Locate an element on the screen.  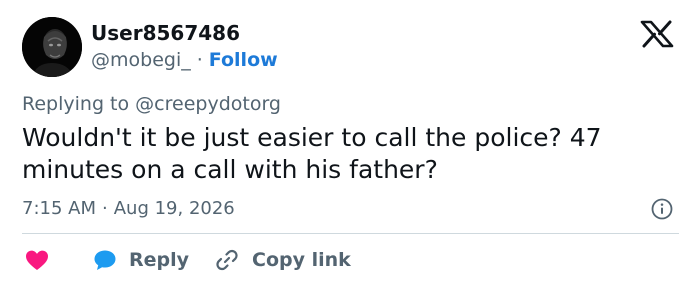
divider is located at coordinates (350, 233).